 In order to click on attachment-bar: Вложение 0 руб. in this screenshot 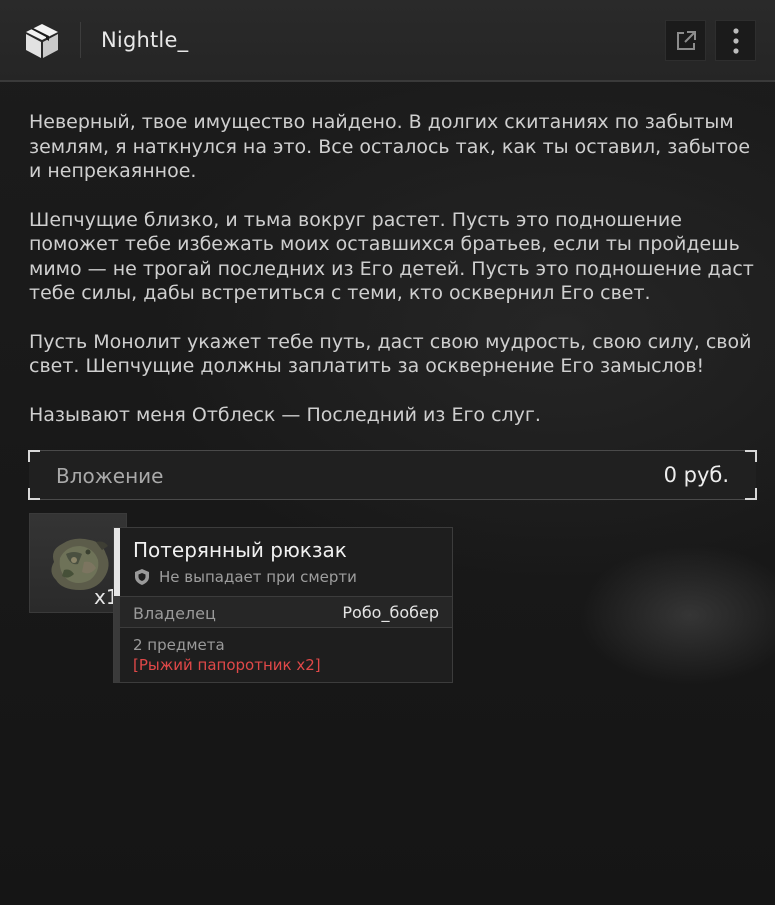, I will do `click(392, 475)`.